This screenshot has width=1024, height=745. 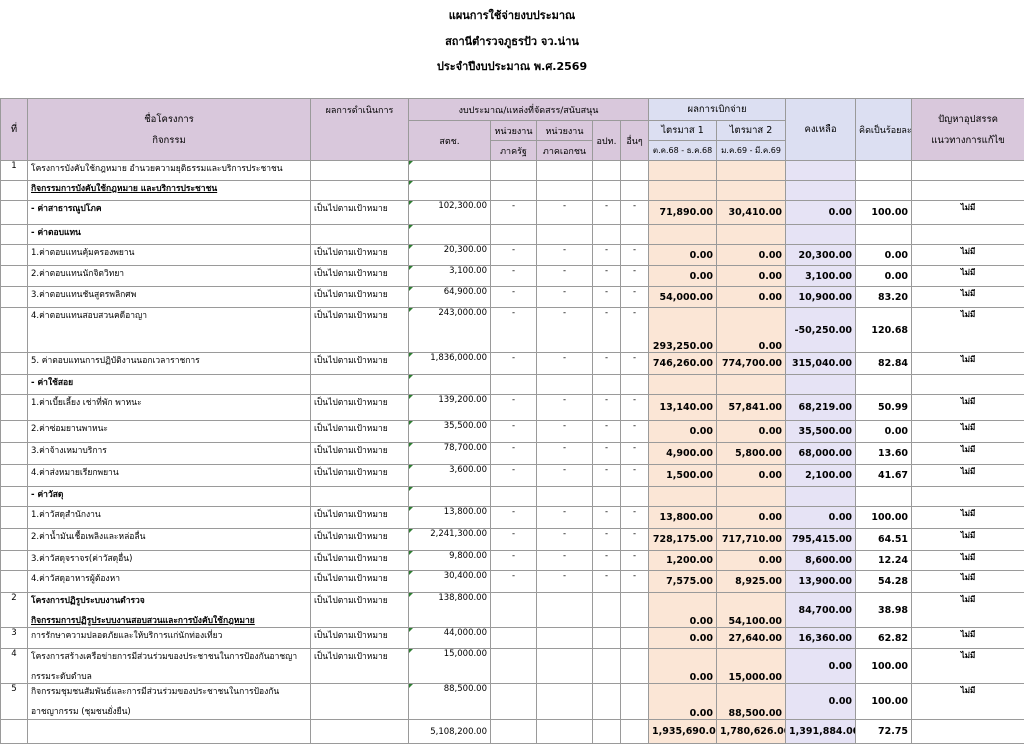 What do you see at coordinates (606, 140) in the screenshot?
I see `col-opt: อปท.` at bounding box center [606, 140].